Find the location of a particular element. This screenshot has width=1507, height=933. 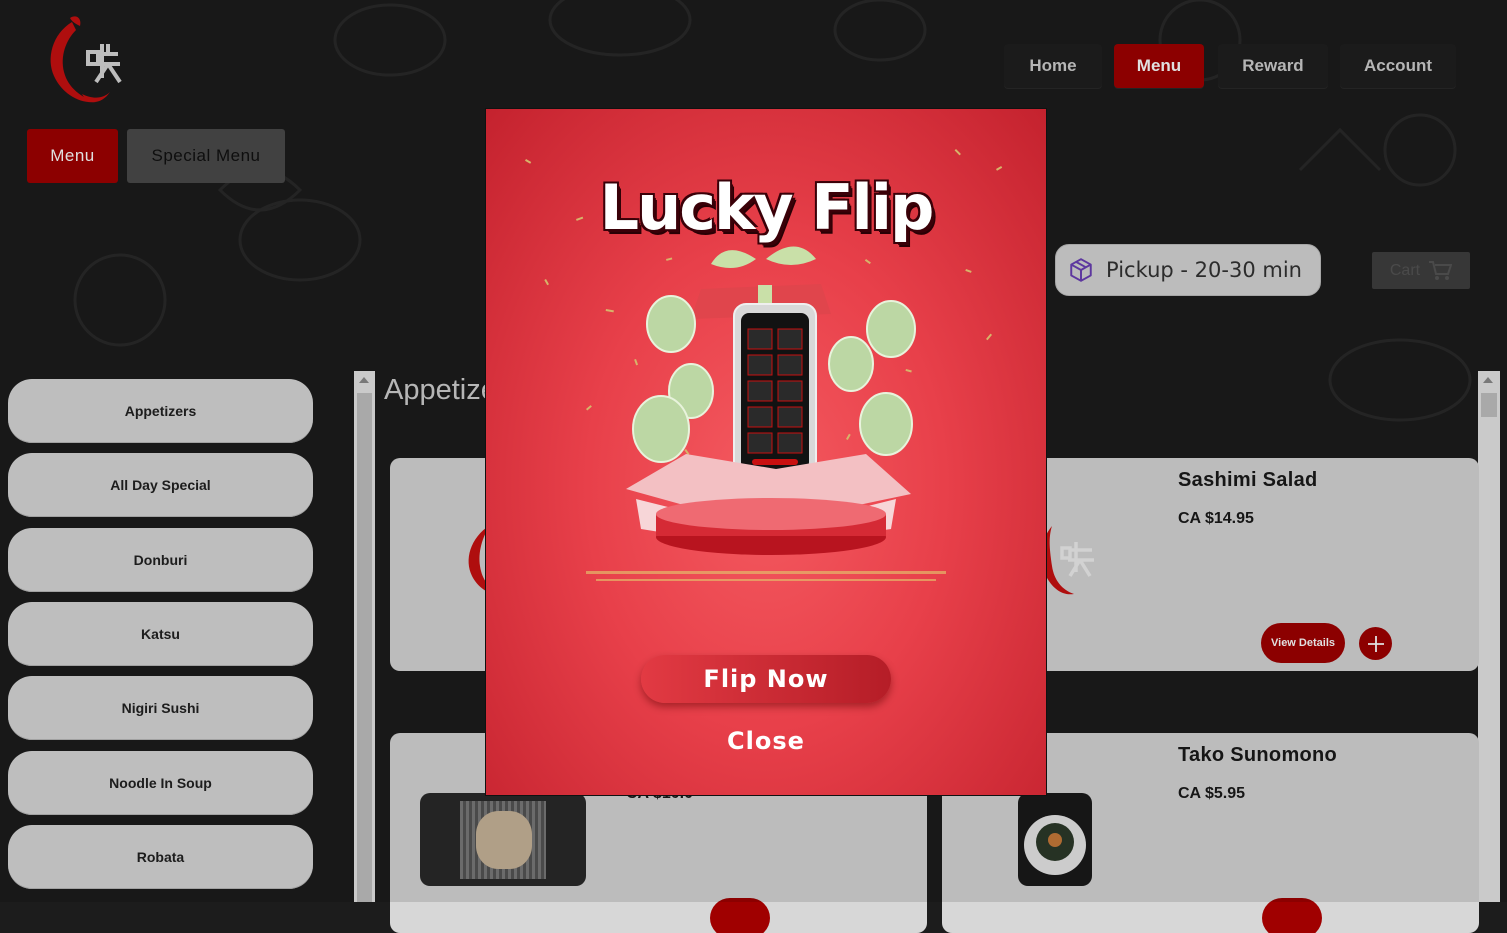

lucky-flip-title: Lucky Flip is located at coordinates (767, 207).